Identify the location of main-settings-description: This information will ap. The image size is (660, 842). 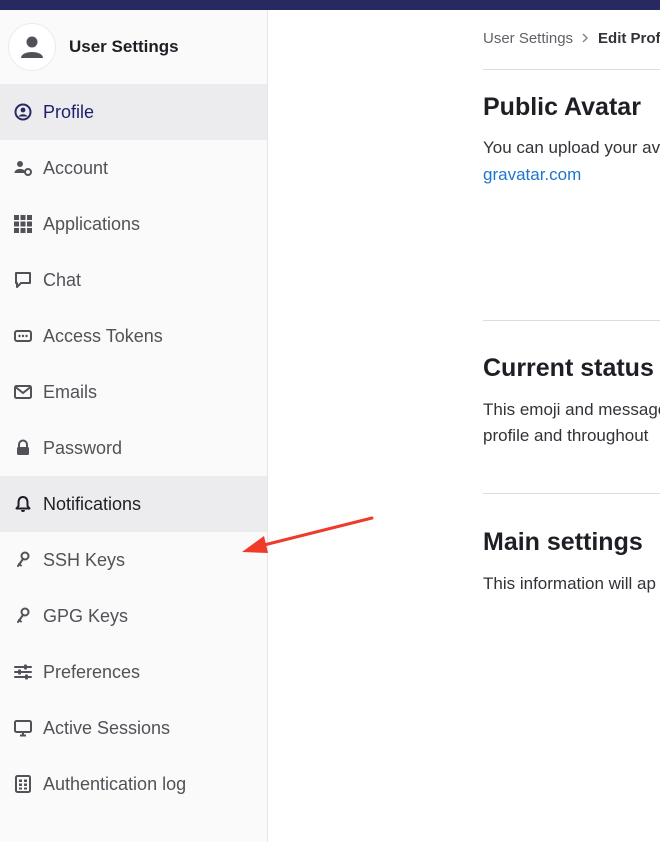
(569, 583).